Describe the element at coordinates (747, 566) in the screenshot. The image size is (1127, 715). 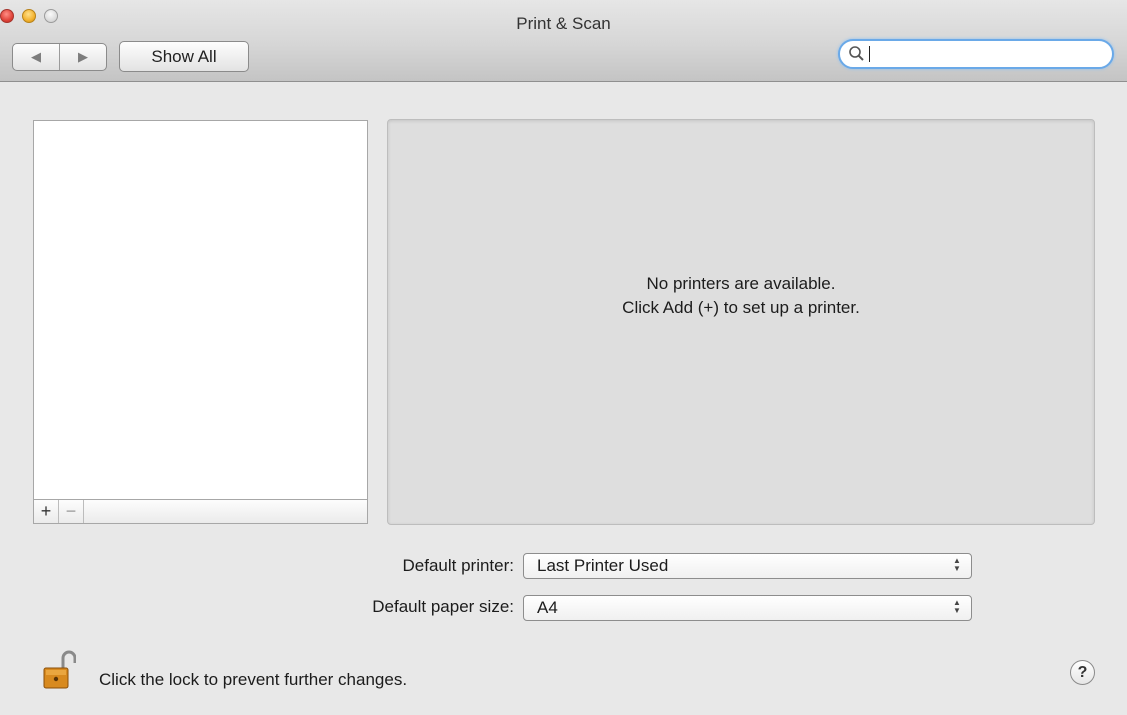
I see `default-printer-popup: Last Printer Used ▲ ▼` at that location.